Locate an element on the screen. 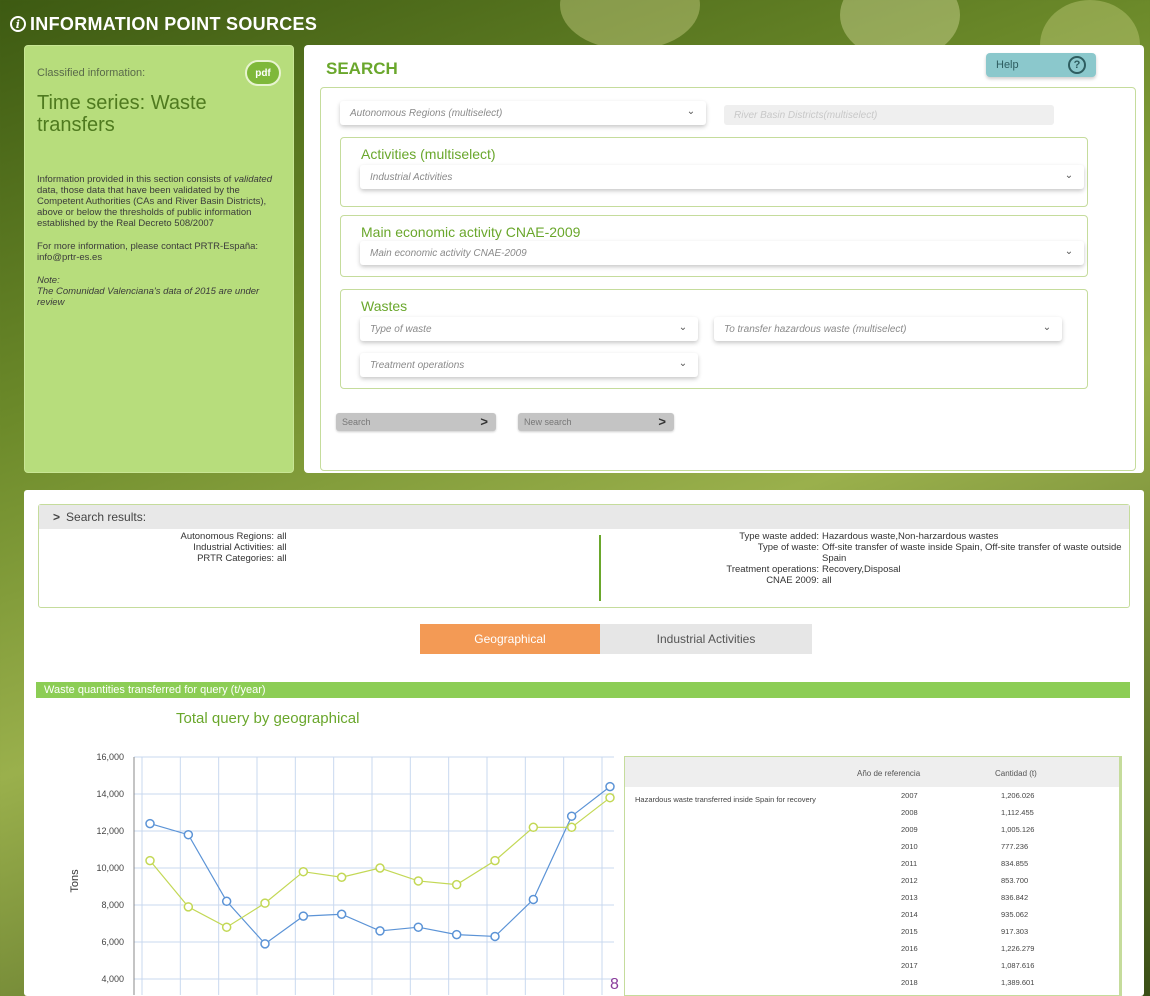  table-cell-year: 2011 is located at coordinates (909, 863).